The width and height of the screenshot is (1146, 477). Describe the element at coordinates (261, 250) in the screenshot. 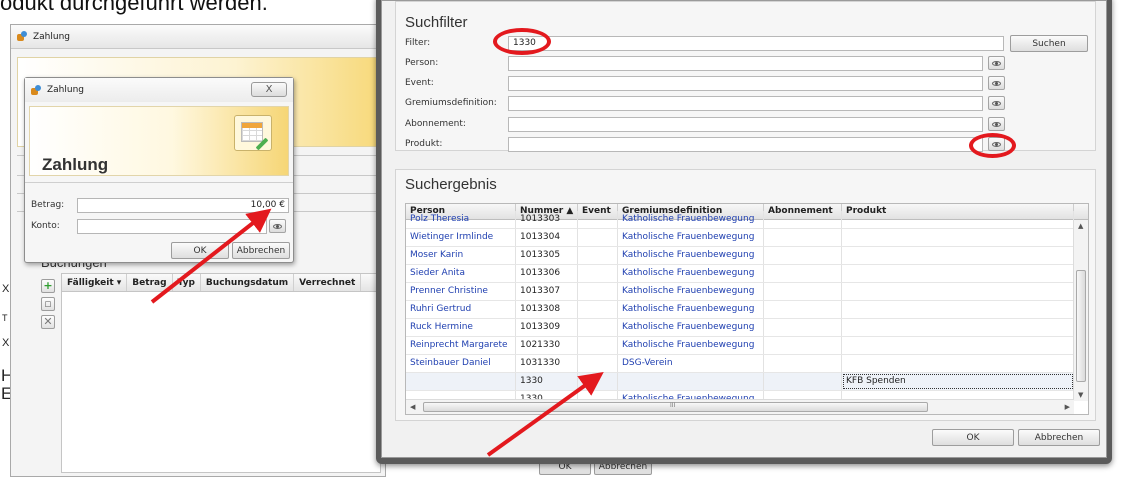

I see `payment-cancel-button: Abbrechen` at that location.